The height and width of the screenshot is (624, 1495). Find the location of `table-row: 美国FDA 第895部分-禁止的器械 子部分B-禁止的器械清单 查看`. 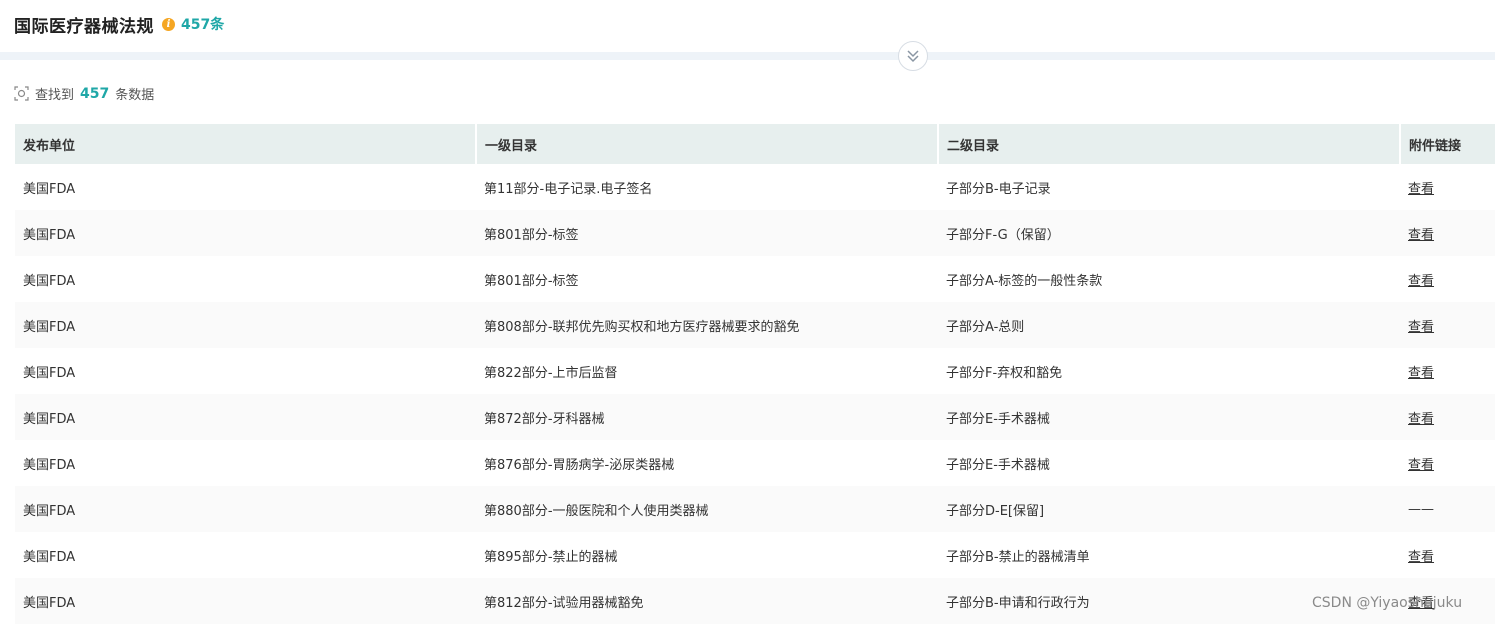

table-row: 美国FDA 第895部分-禁止的器械 子部分B-禁止的器械清单 查看 is located at coordinates (755, 555).